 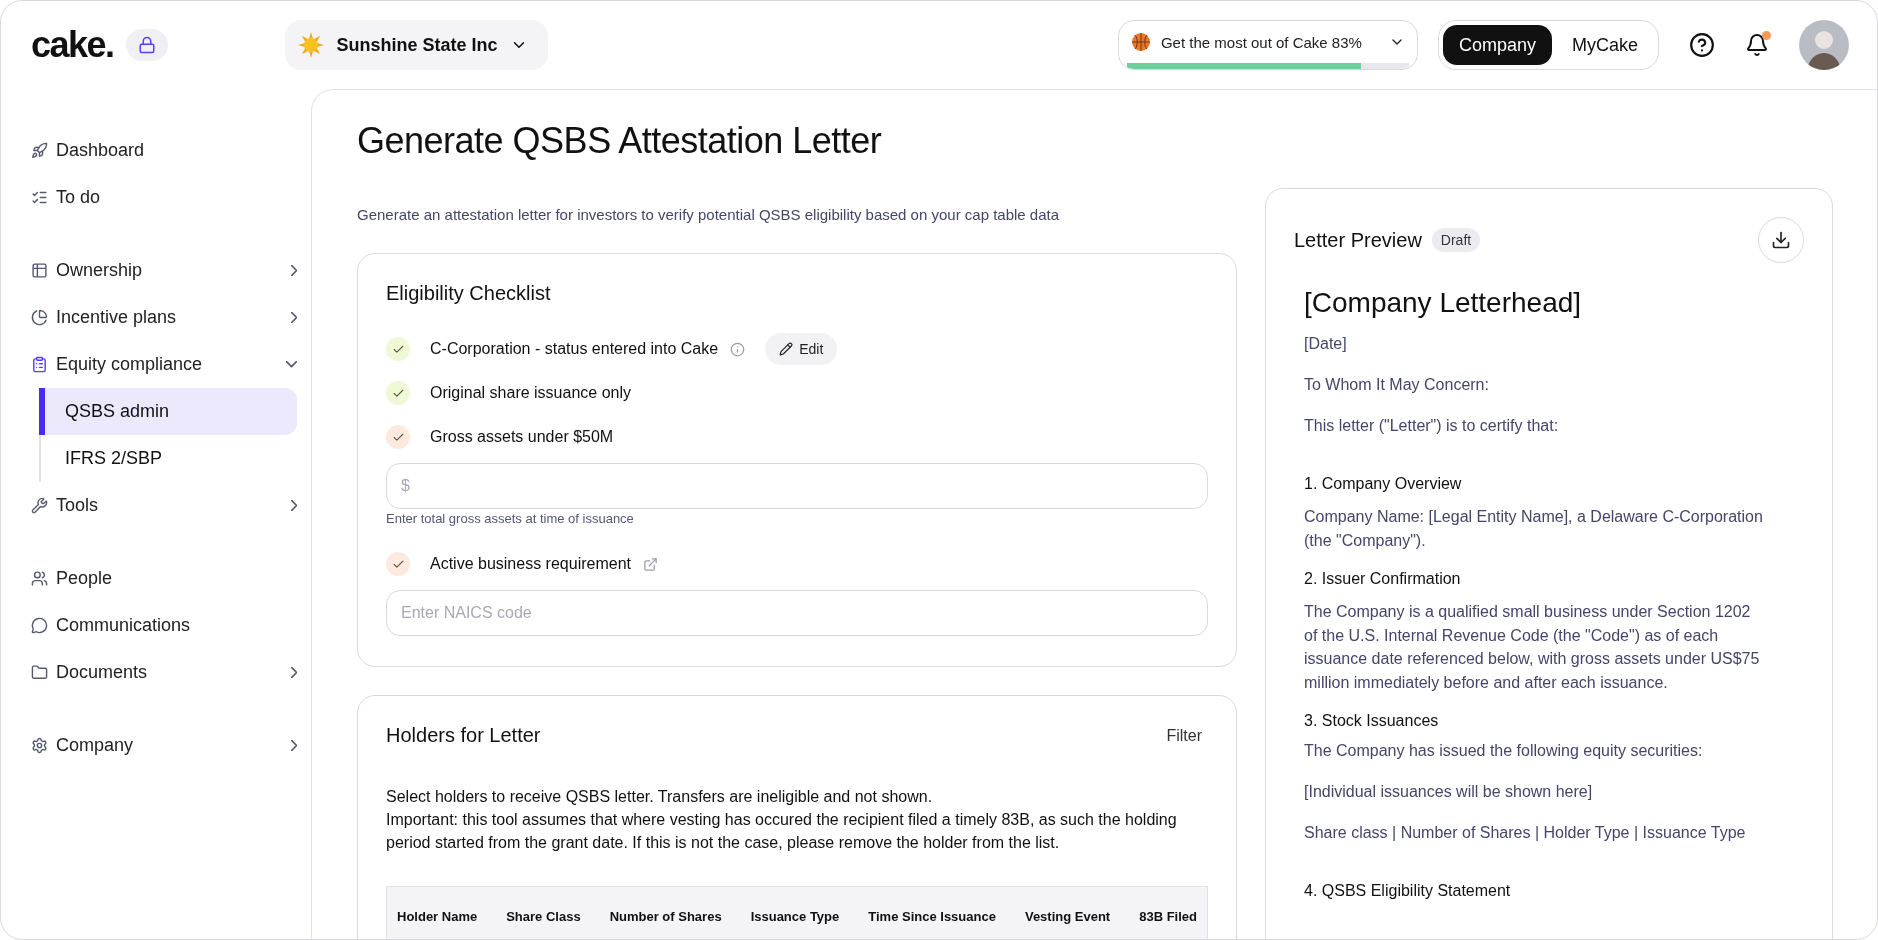 What do you see at coordinates (1067, 916) in the screenshot?
I see `column-header: Vesting Event` at bounding box center [1067, 916].